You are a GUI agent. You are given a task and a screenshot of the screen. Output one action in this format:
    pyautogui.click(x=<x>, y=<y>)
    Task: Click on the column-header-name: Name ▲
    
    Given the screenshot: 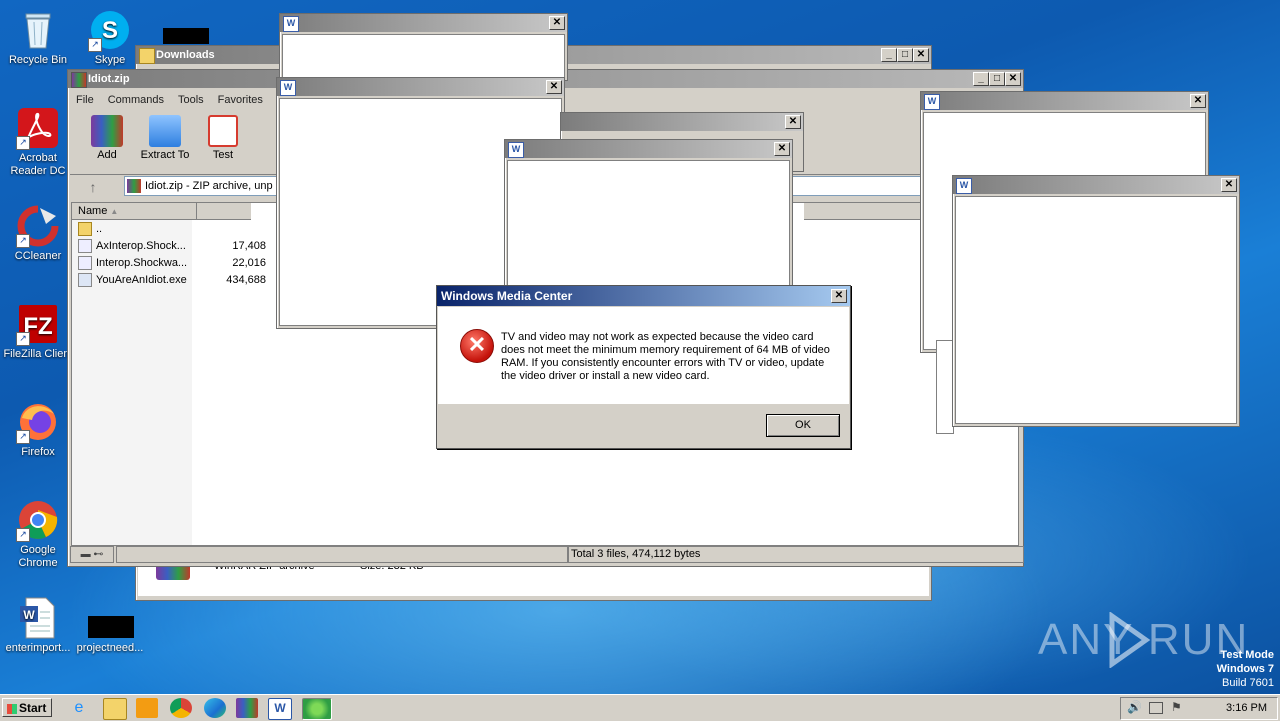 What is the action you would take?
    pyautogui.click(x=134, y=211)
    